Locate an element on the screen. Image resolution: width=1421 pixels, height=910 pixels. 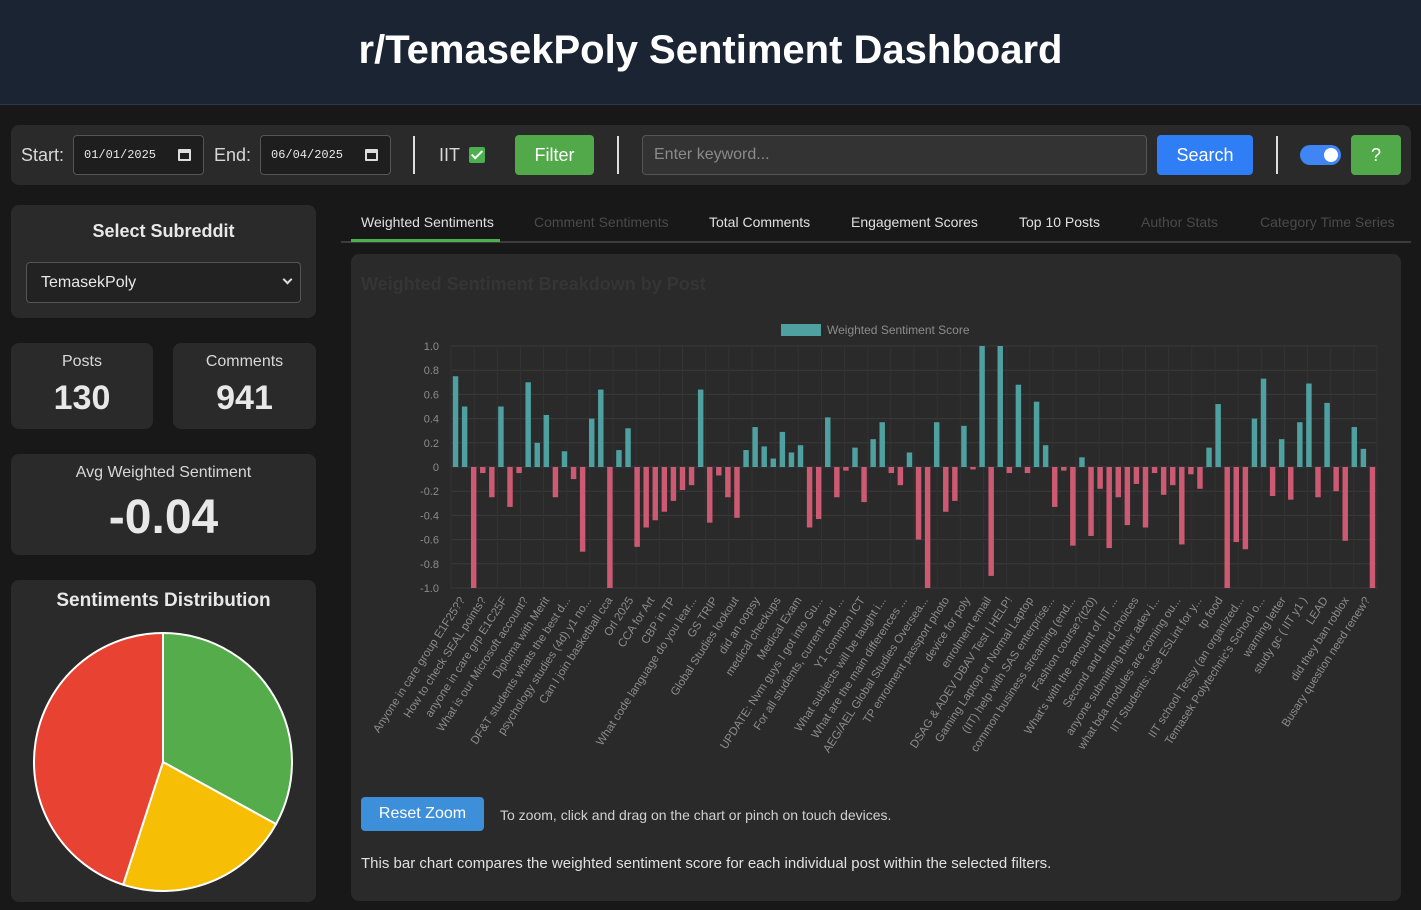
tab-category-time-series: Category Time Series is located at coordinates (1327, 222).